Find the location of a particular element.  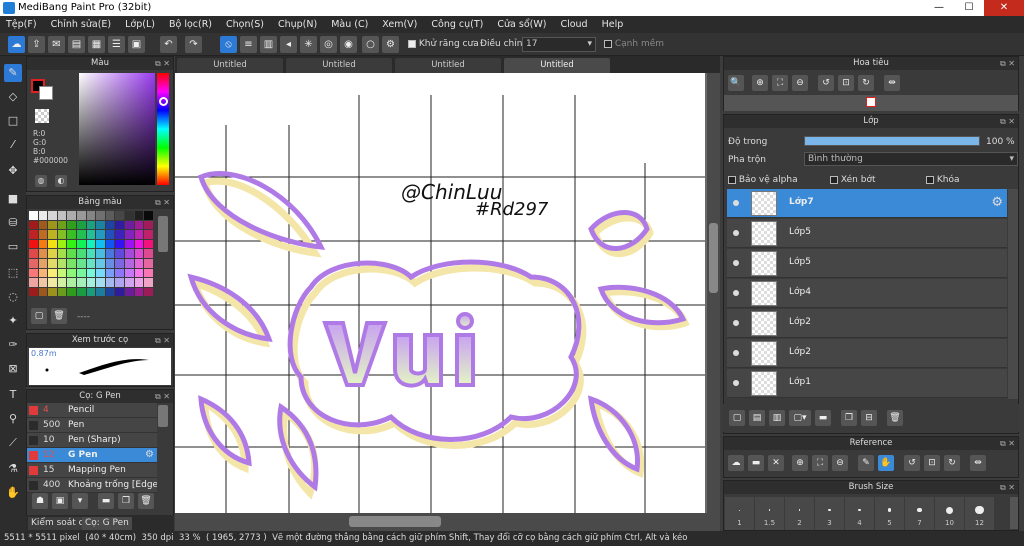

navigator-viewport is located at coordinates (871, 102).